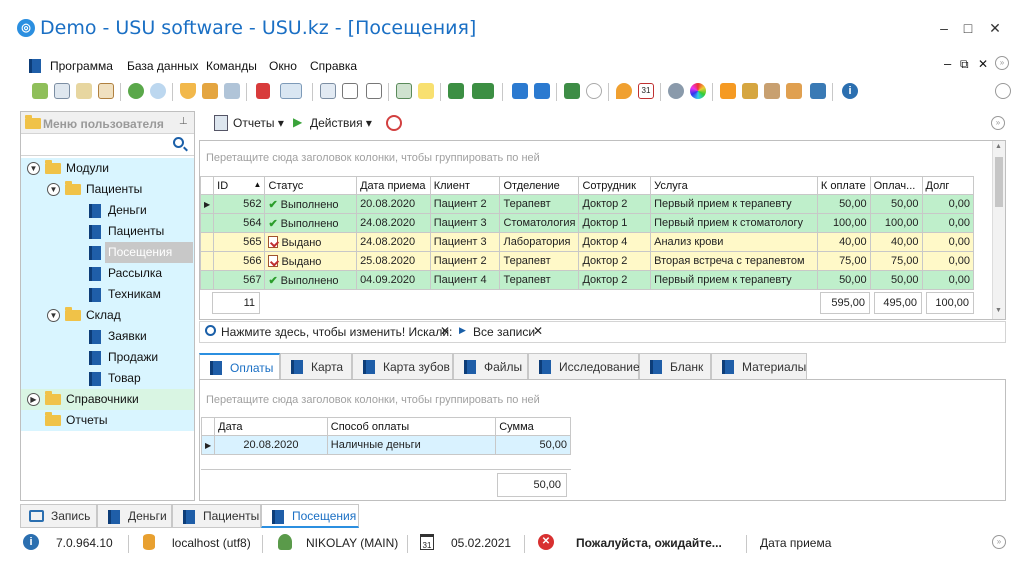 The width and height of the screenshot is (1024, 568). I want to click on filter-icon, so click(188, 91).